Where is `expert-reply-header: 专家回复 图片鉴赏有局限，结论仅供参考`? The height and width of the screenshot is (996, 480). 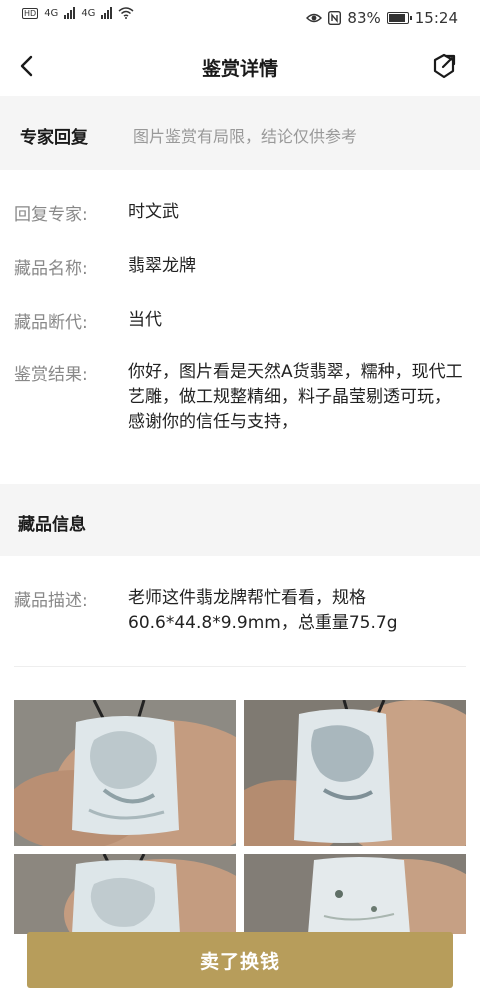
expert-reply-header: 专家回复 图片鉴赏有局限，结论仅供参考 is located at coordinates (240, 133).